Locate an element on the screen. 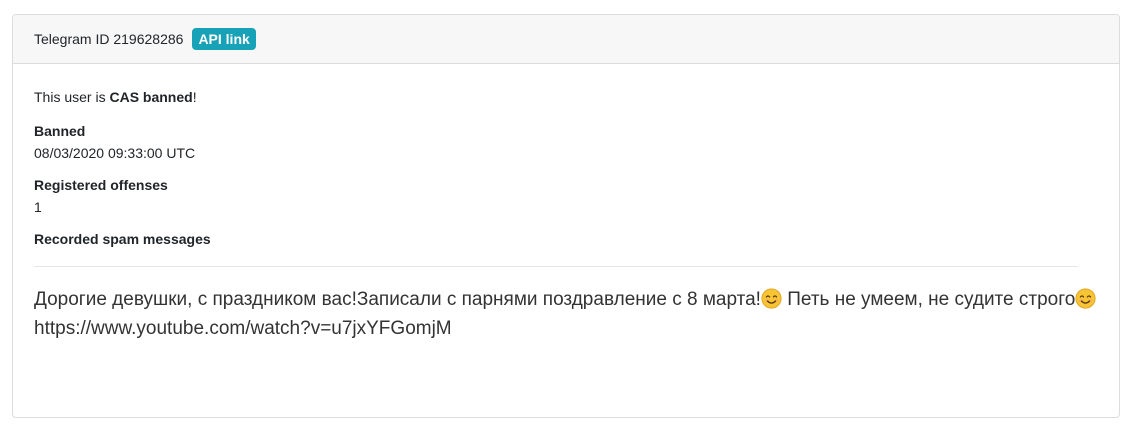 The width and height of the screenshot is (1134, 436). card-header: Telegram ID 219628286 API link is located at coordinates (566, 39).